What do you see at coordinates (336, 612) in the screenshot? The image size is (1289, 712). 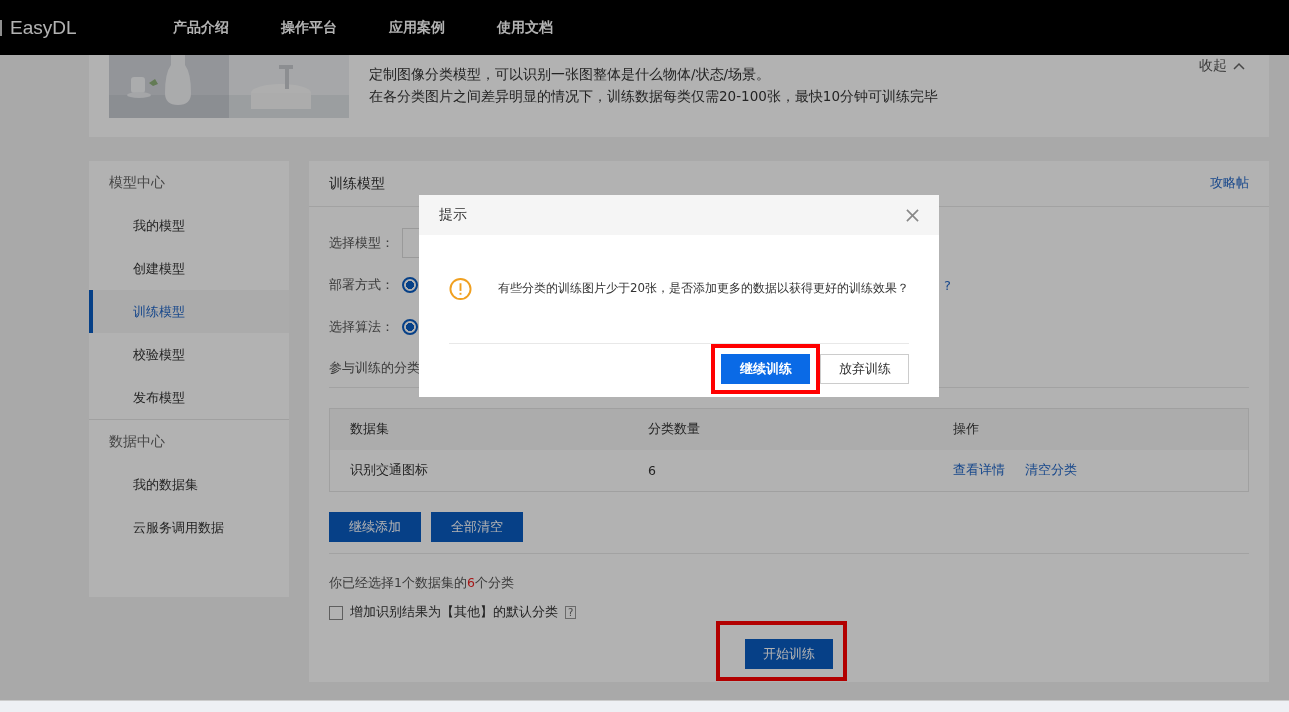 I see `checkbox` at bounding box center [336, 612].